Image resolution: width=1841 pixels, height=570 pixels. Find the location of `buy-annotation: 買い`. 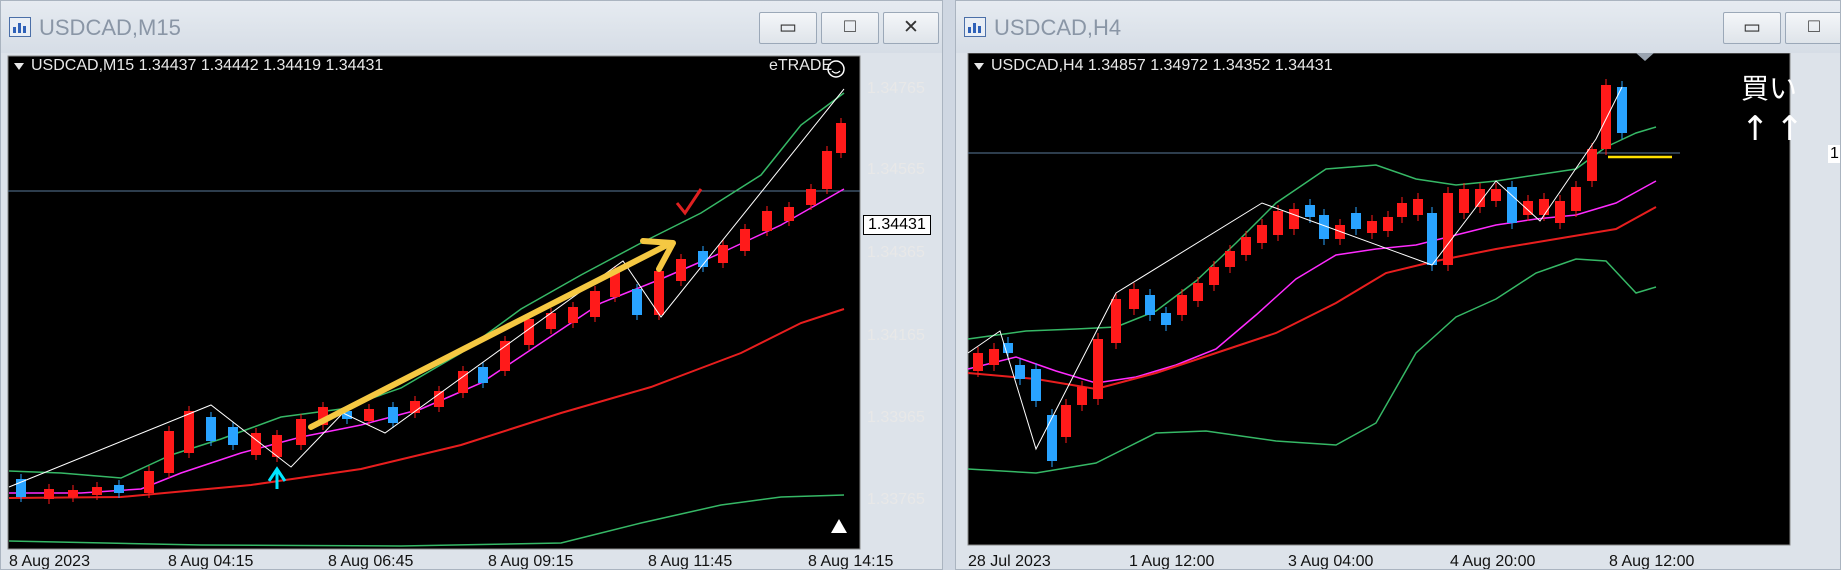

buy-annotation: 買い is located at coordinates (1769, 88).